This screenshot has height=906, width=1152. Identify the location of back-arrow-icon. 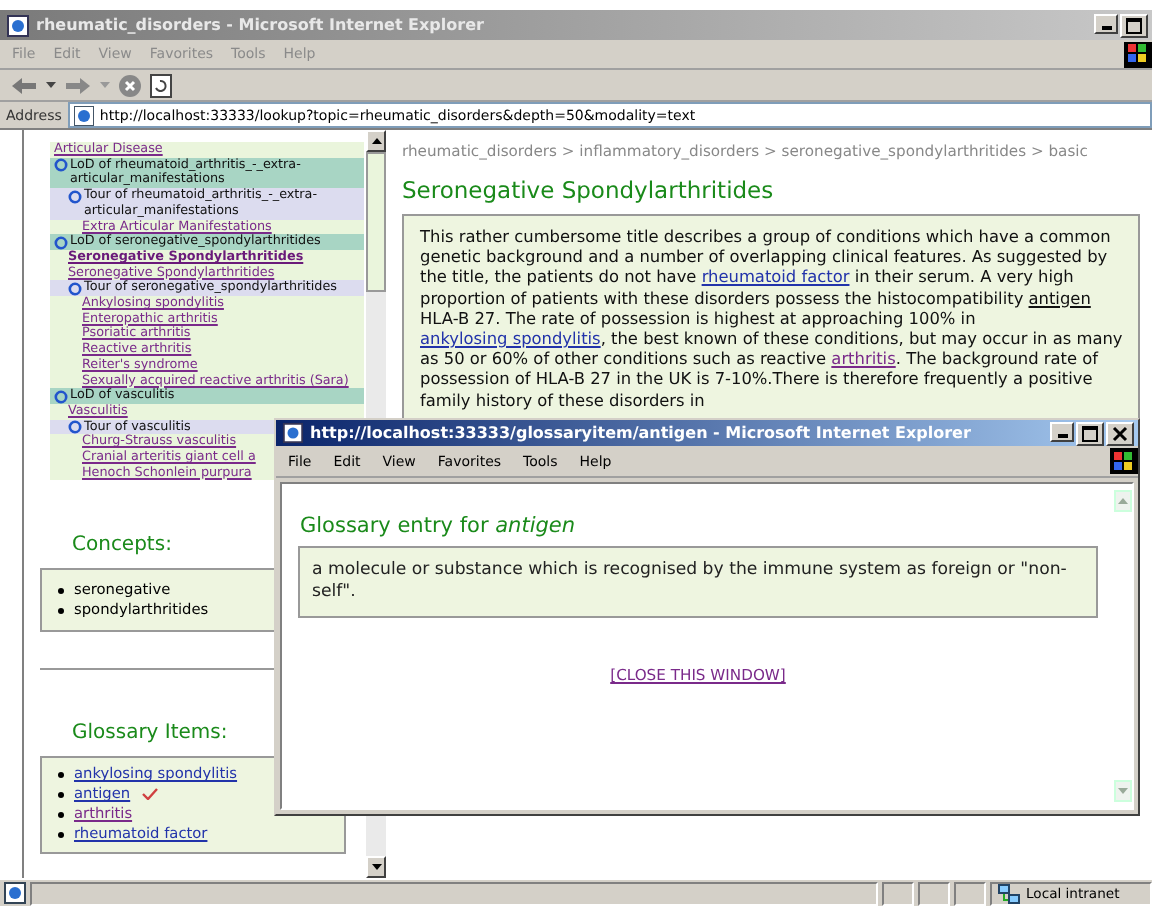
(24, 85).